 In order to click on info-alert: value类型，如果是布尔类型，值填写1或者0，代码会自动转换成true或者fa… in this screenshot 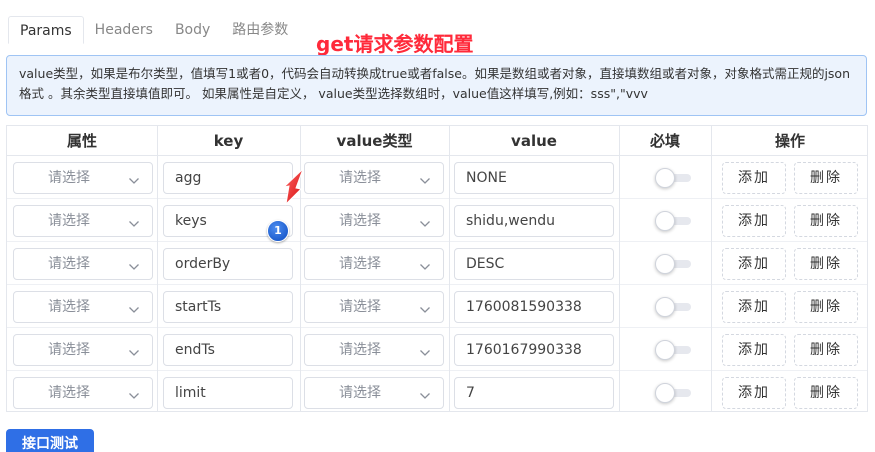, I will do `click(436, 85)`.